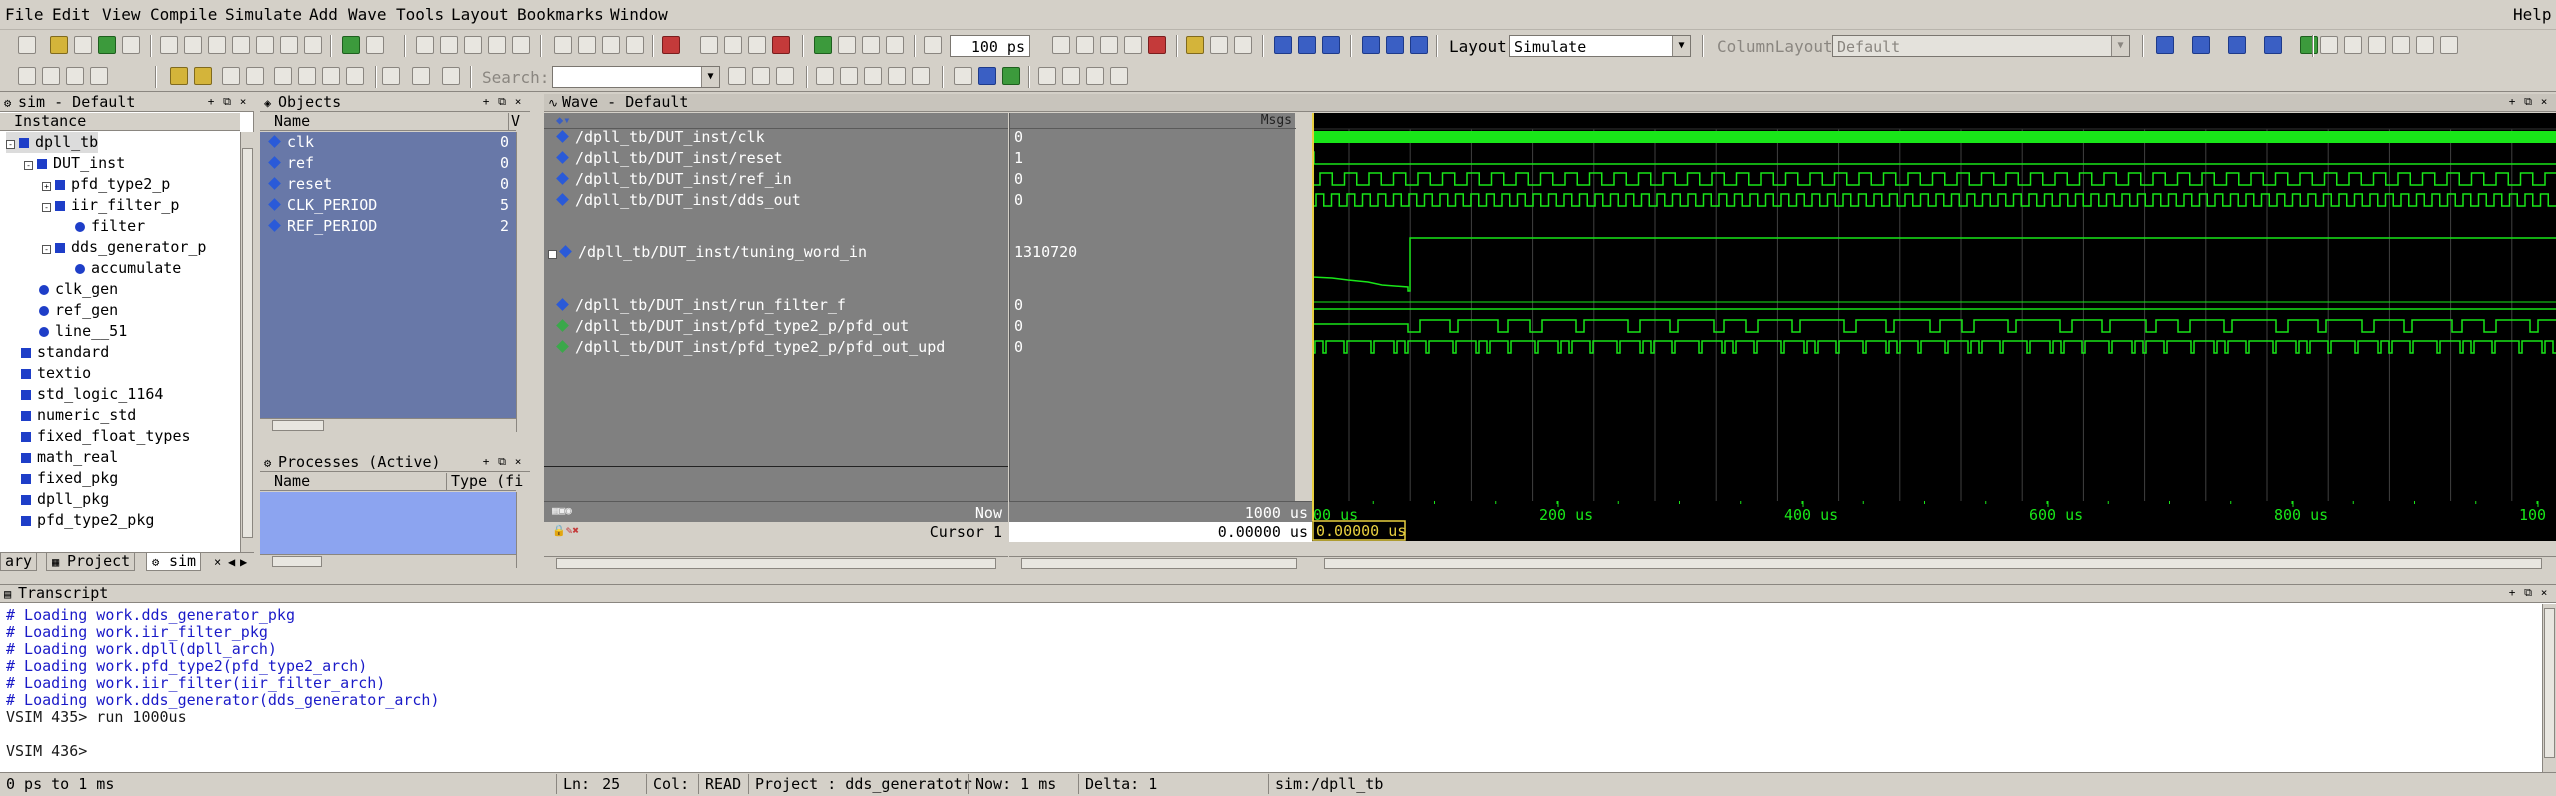  What do you see at coordinates (871, 45) in the screenshot?
I see `back-icon` at bounding box center [871, 45].